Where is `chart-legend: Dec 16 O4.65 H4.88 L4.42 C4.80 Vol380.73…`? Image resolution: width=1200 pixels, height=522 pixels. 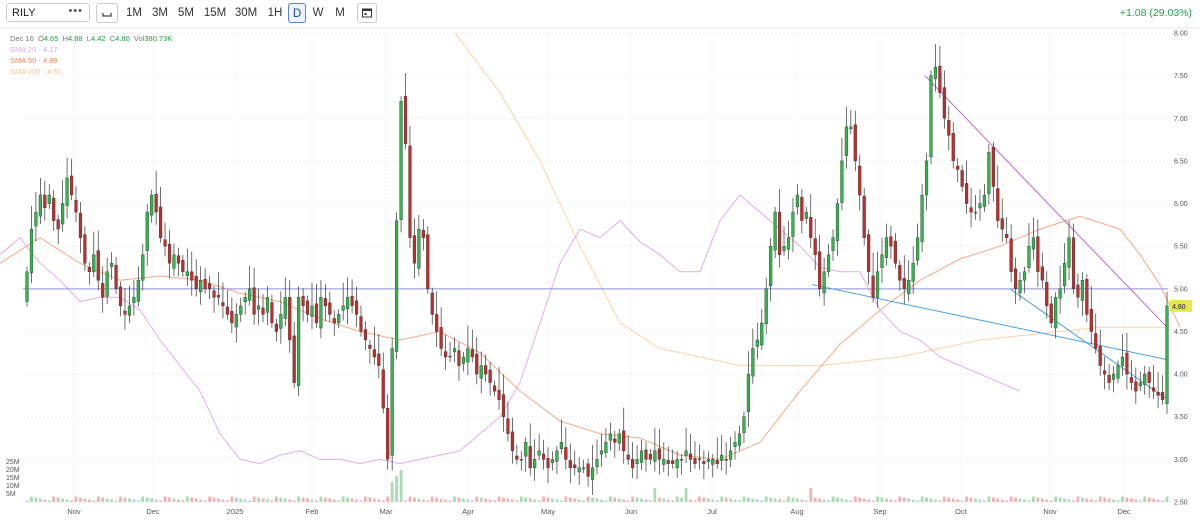 chart-legend: Dec 16 O4.65 H4.88 L4.42 C4.80 Vol380.73… is located at coordinates (91, 55).